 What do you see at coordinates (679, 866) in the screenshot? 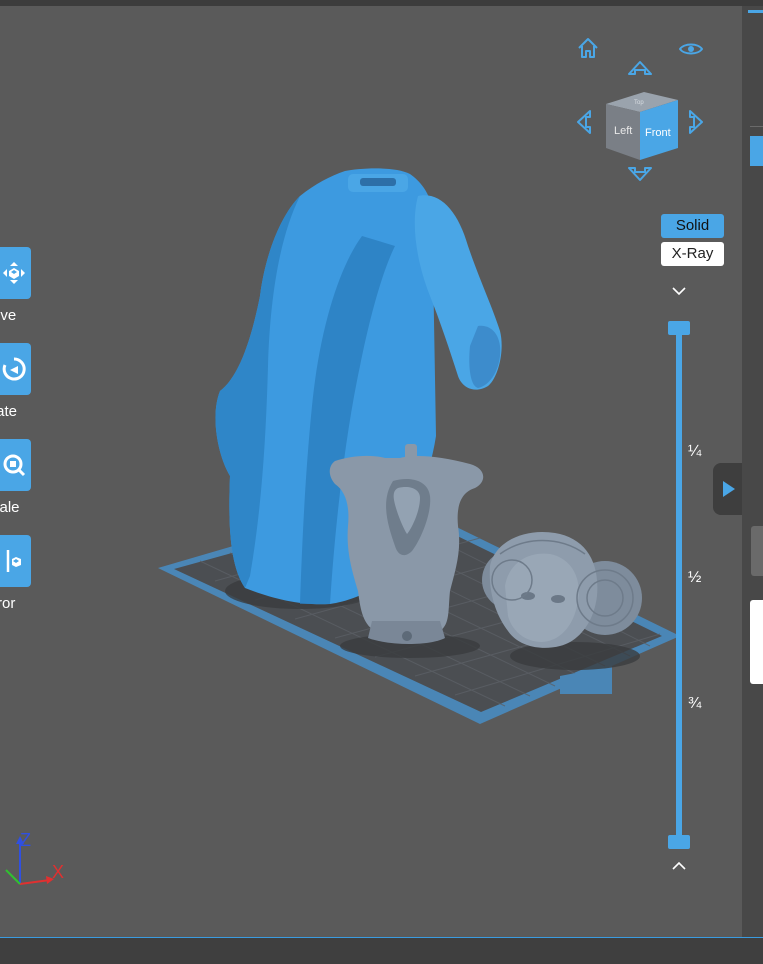
I see `chevron-up-icon` at bounding box center [679, 866].